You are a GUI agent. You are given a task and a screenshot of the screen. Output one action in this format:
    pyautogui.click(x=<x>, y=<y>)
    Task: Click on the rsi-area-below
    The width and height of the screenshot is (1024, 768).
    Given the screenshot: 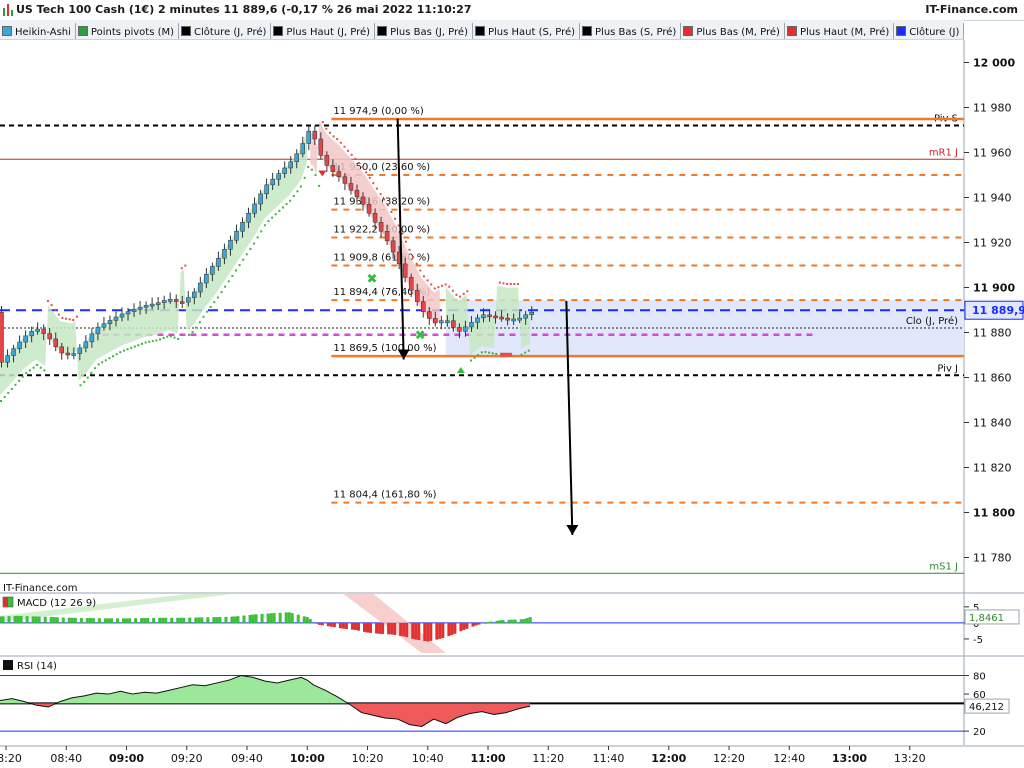 What is the action you would take?
    pyautogui.click(x=265, y=715)
    